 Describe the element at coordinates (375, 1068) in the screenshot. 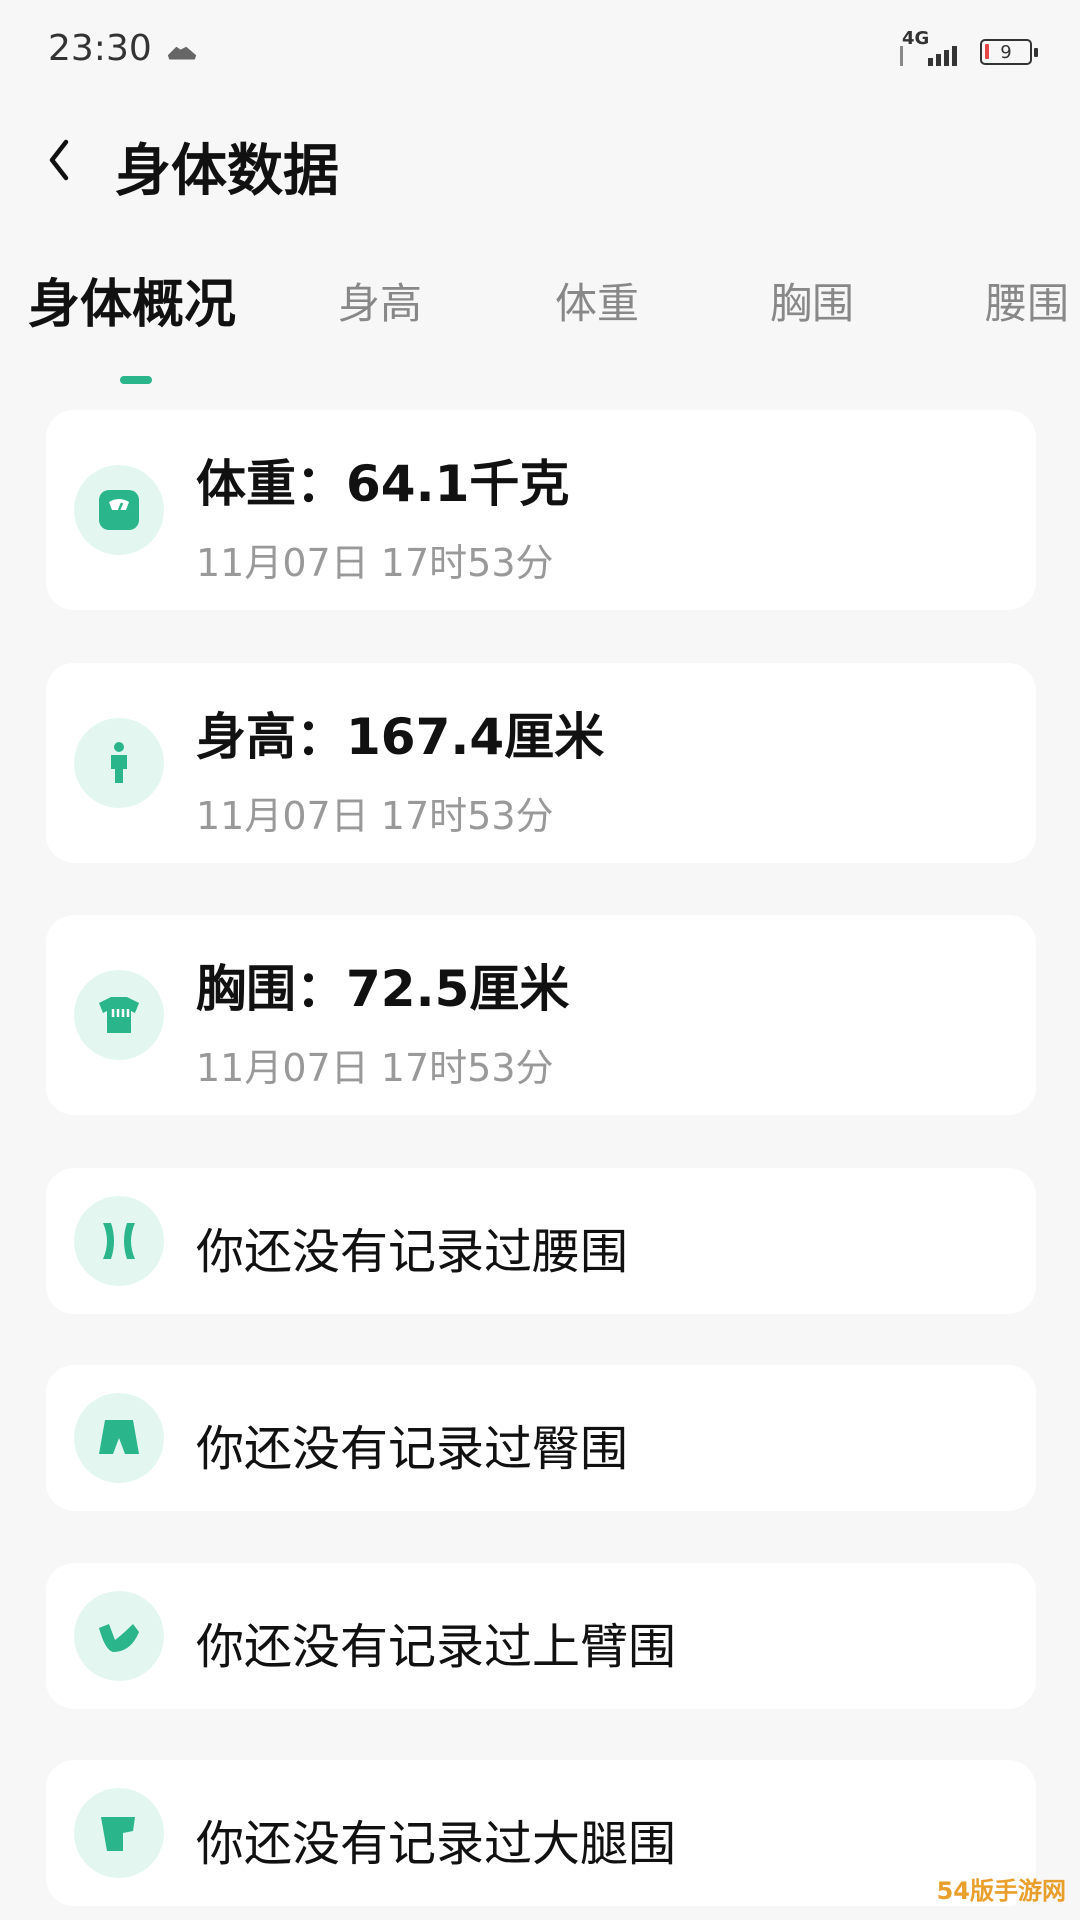

I see `chest-time: 11月07日 17时53分` at that location.